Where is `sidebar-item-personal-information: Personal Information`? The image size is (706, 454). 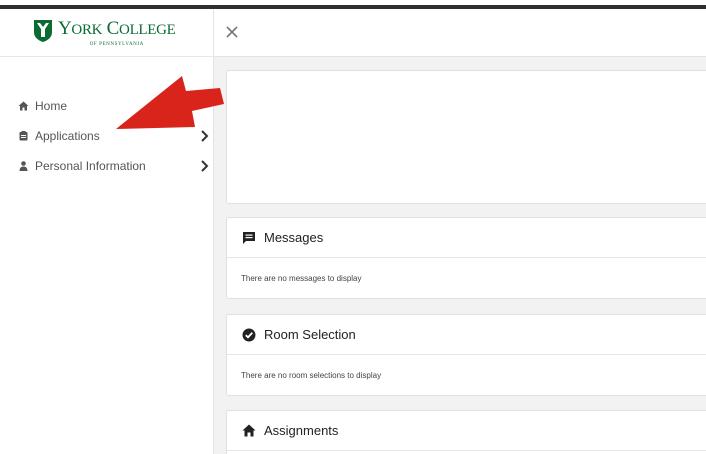
sidebar-item-personal-information: Personal Information is located at coordinates (107, 166).